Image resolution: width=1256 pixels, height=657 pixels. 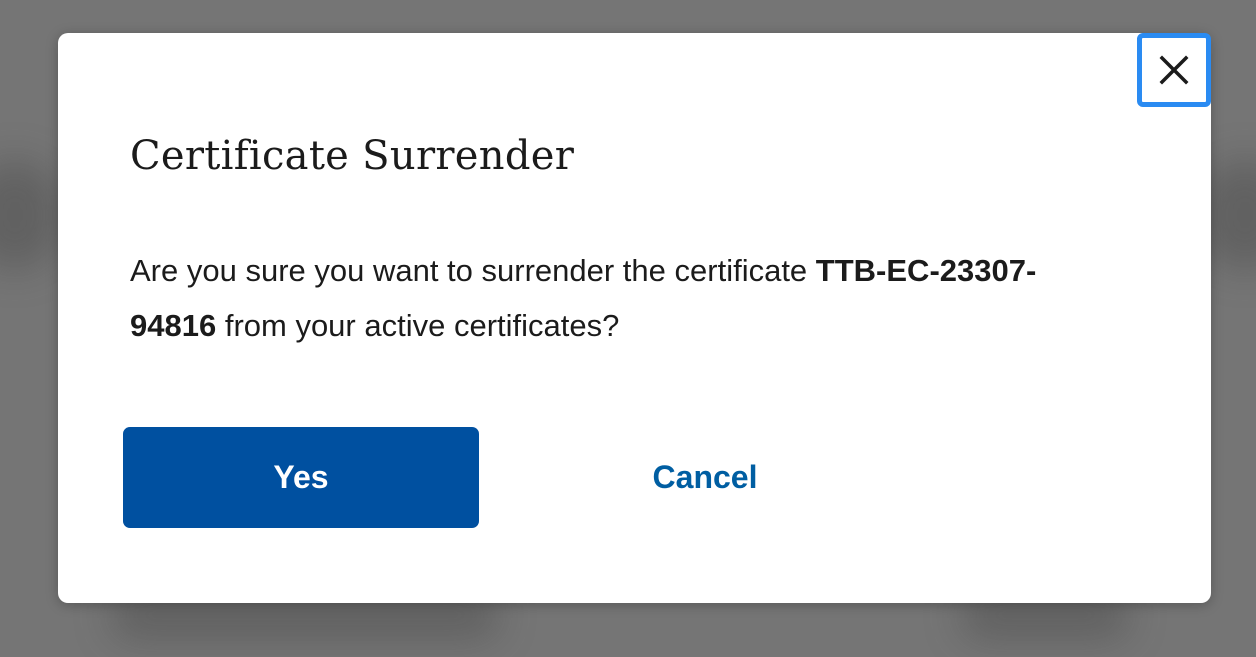 I want to click on close-button, so click(x=1174, y=70).